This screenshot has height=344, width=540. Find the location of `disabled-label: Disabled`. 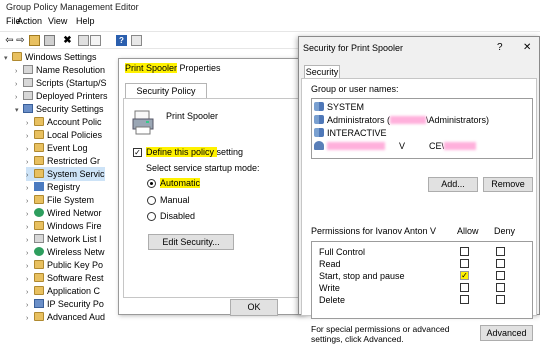

disabled-label: Disabled is located at coordinates (178, 216).